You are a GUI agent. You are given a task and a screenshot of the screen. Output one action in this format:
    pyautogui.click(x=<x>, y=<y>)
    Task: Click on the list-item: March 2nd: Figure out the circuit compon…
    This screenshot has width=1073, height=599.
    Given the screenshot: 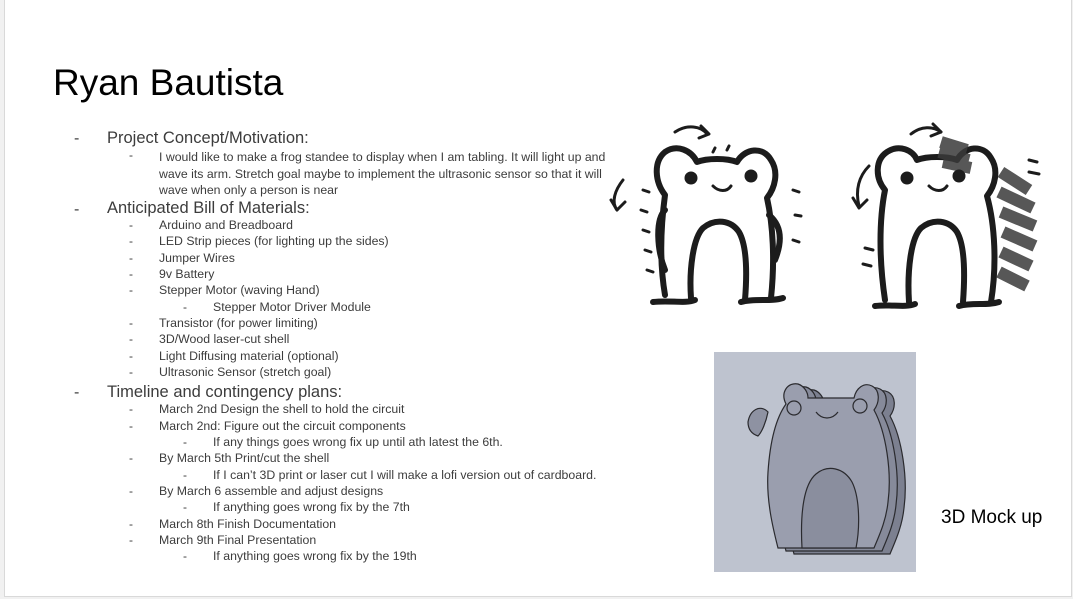 What is the action you would take?
    pyautogui.click(x=282, y=426)
    